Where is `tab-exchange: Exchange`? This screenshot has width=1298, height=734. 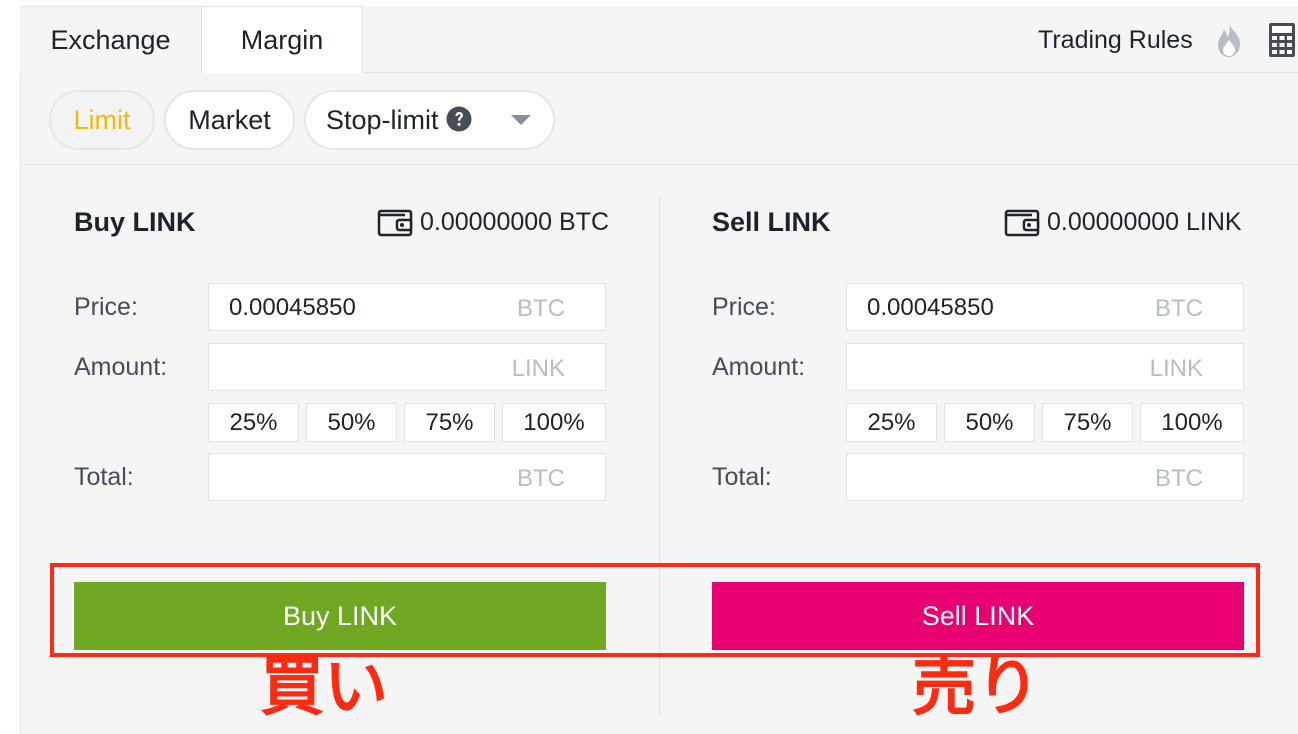 tab-exchange: Exchange is located at coordinates (110, 39).